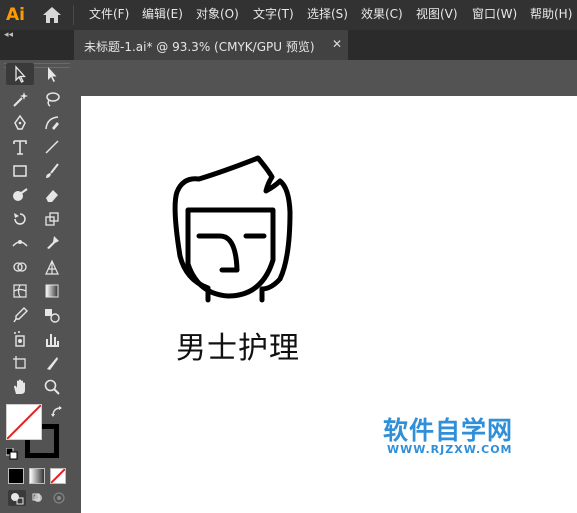 The height and width of the screenshot is (513, 577). What do you see at coordinates (238, 345) in the screenshot?
I see `artwork-text: 男士护理` at bounding box center [238, 345].